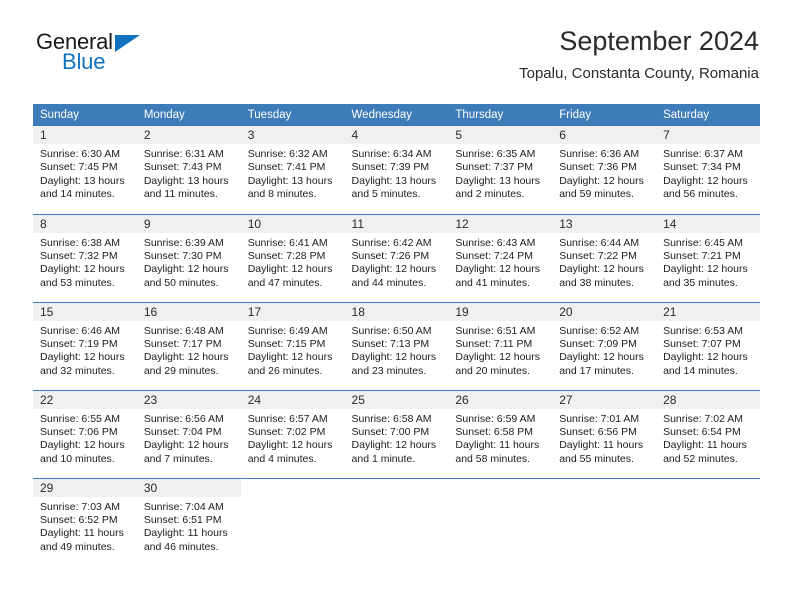  I want to click on day-number: 24, so click(292, 399).